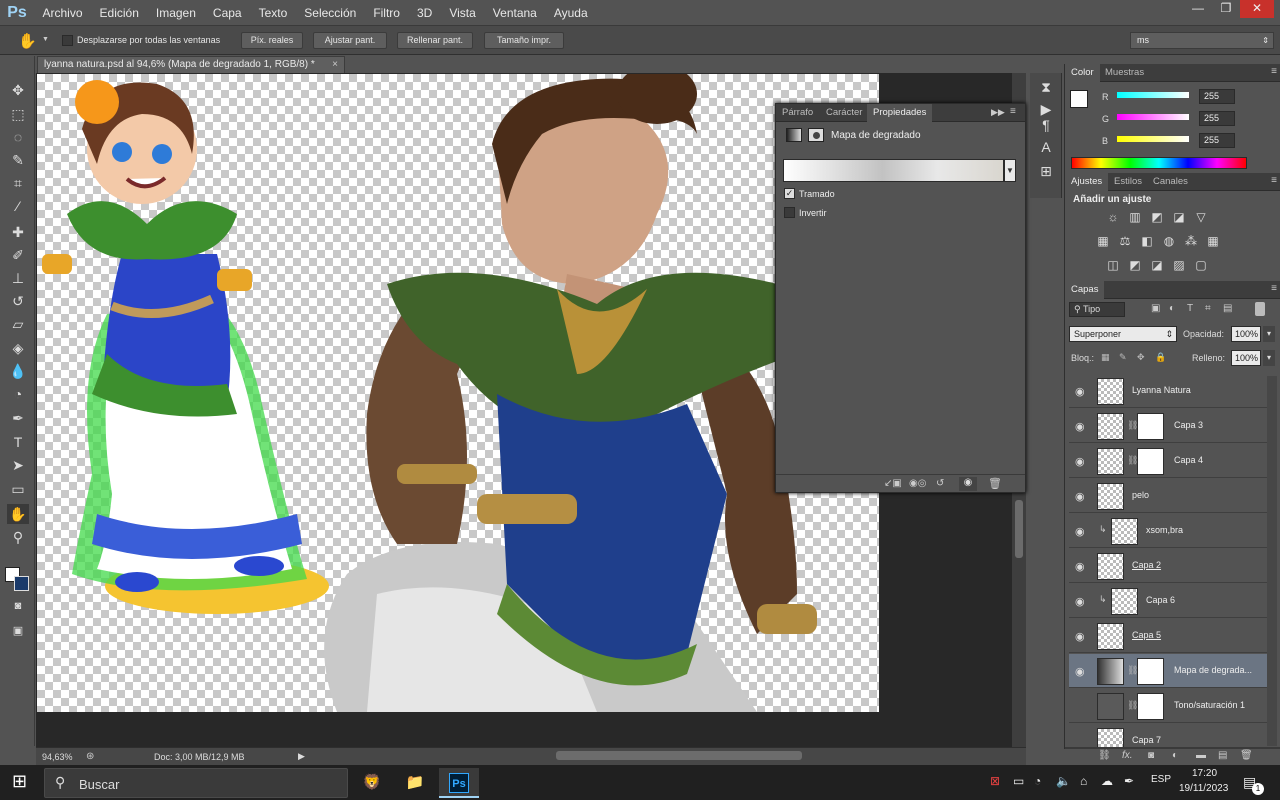  Describe the element at coordinates (1168, 461) in the screenshot. I see `layer-row: ◉ ⛓ Capa 4` at that location.